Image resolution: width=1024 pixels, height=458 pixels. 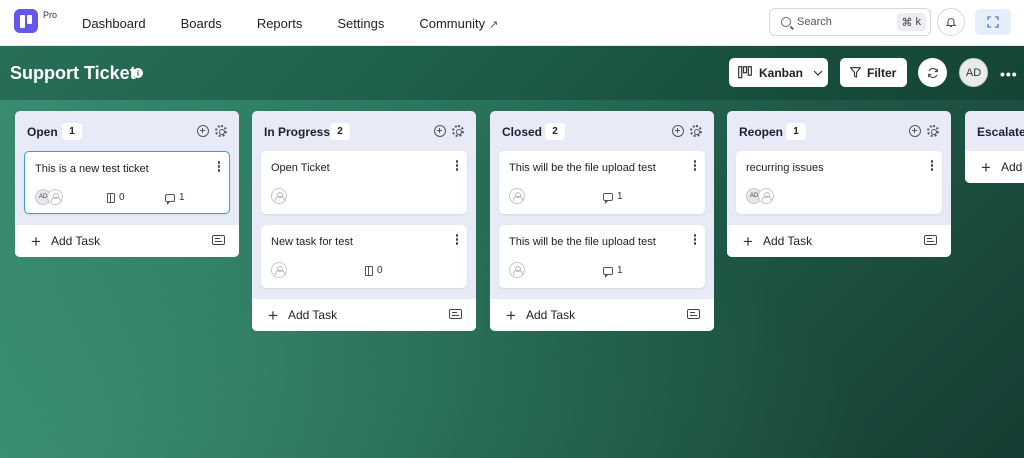 What do you see at coordinates (814, 22) in the screenshot?
I see `search-placeholder: Search` at bounding box center [814, 22].